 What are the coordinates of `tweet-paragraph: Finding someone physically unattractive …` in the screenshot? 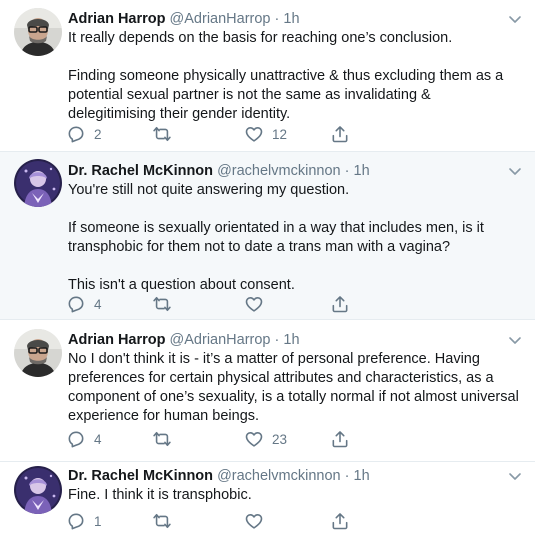 It's located at (286, 95).